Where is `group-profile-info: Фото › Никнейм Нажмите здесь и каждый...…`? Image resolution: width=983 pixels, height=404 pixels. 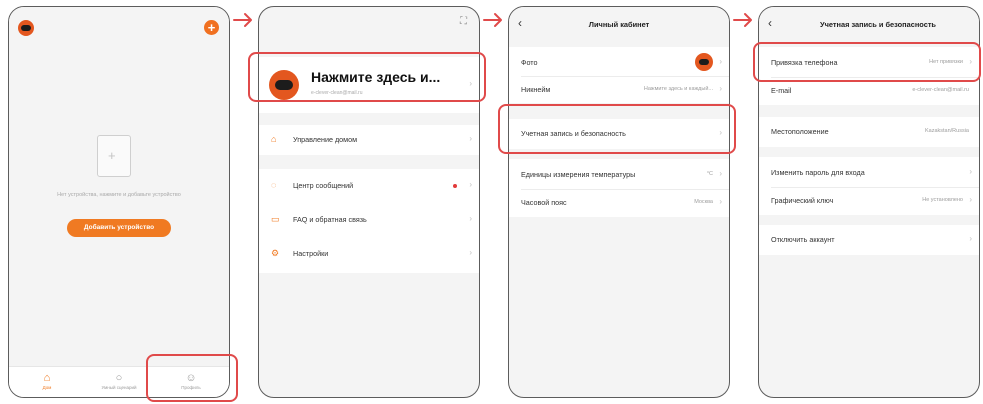 group-profile-info: Фото › Никнейм Нажмите здесь и каждый...… is located at coordinates (619, 75).